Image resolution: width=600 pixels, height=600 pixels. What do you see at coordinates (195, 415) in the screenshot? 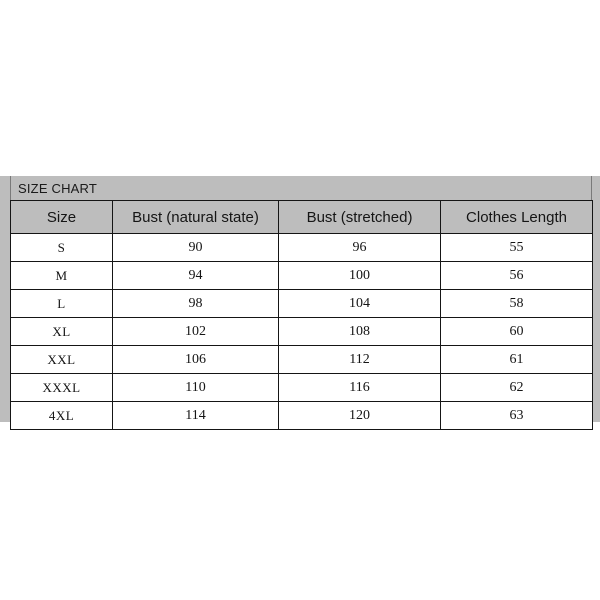
I see `cell-bust-natural: 114` at bounding box center [195, 415].